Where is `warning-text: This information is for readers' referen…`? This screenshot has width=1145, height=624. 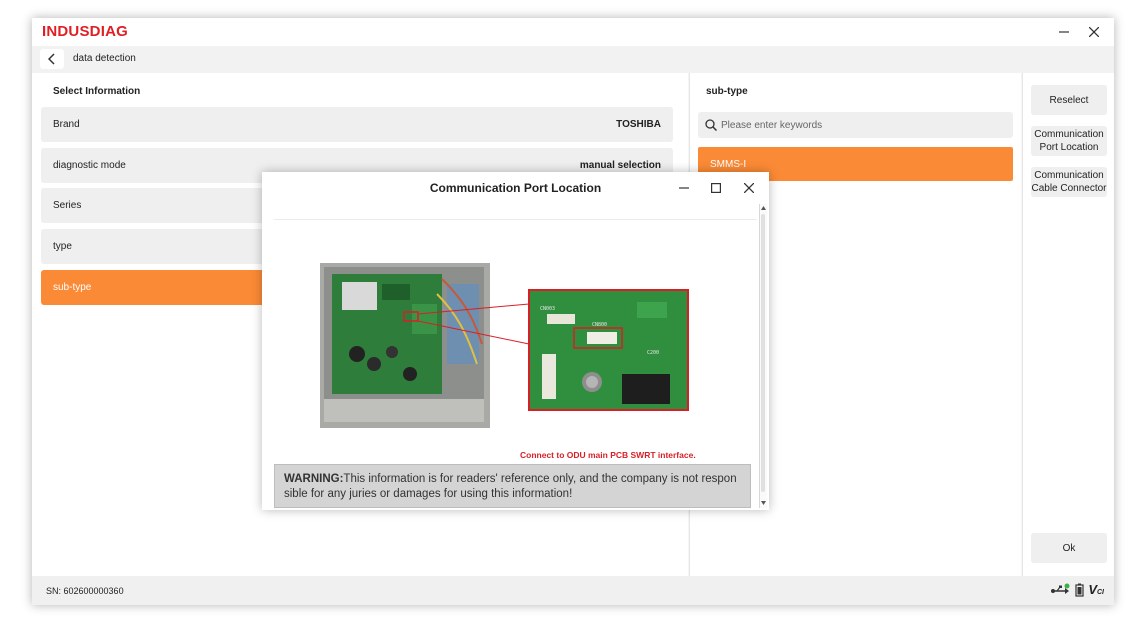 warning-text: This information is for readers' referen… is located at coordinates (510, 486).